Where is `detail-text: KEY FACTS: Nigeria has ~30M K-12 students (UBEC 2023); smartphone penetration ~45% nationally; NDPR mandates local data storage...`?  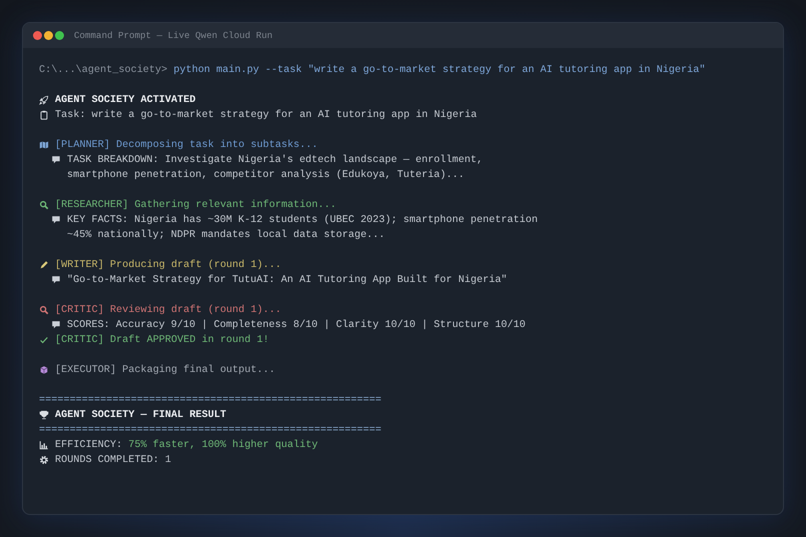 detail-text: KEY FACTS: Nigeria has ~30M K-12 students (UBEC 2023); smartphone penetration ~45% nationally; NDPR mandates local data storage... is located at coordinates (302, 228).